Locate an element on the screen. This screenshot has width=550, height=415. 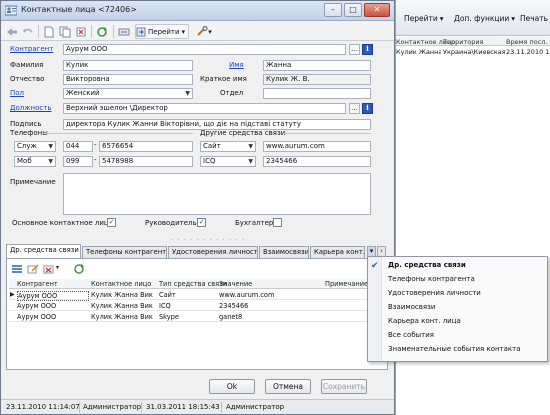
menu-item-counterparty-phones: Телефоны контрагента is located at coordinates (457, 278).